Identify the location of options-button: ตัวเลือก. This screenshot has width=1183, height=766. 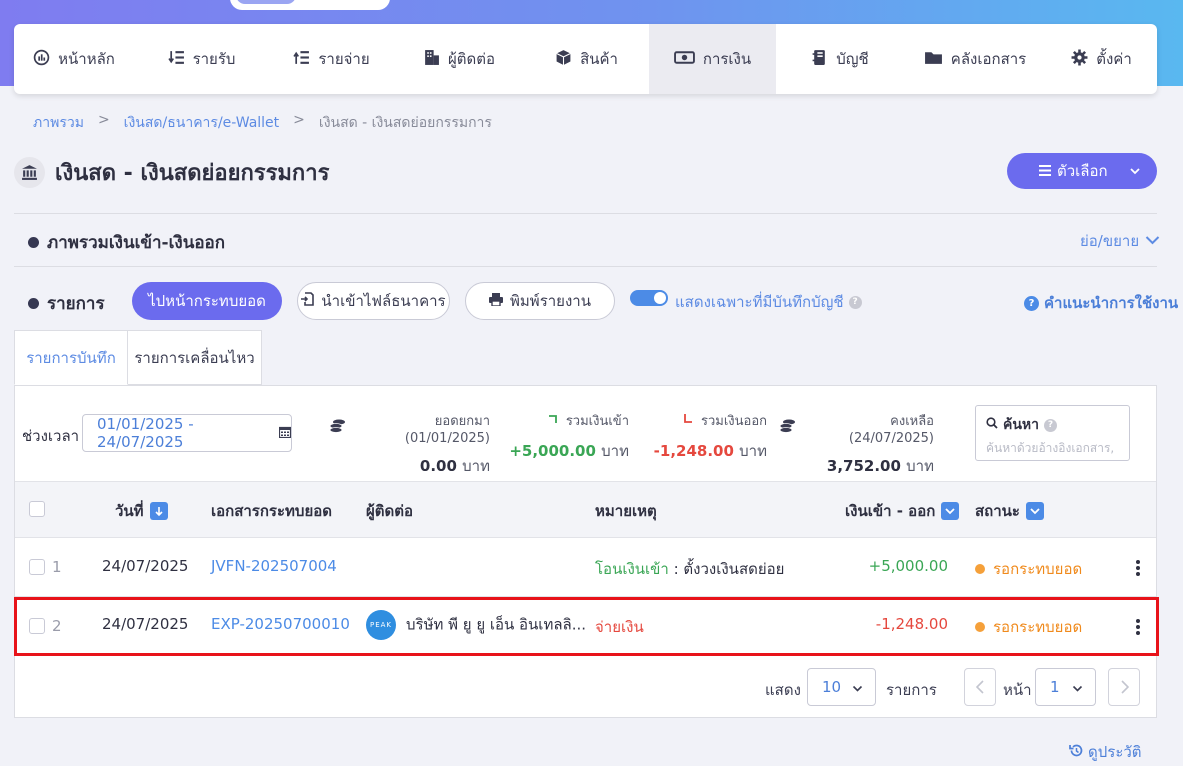
(1082, 171).